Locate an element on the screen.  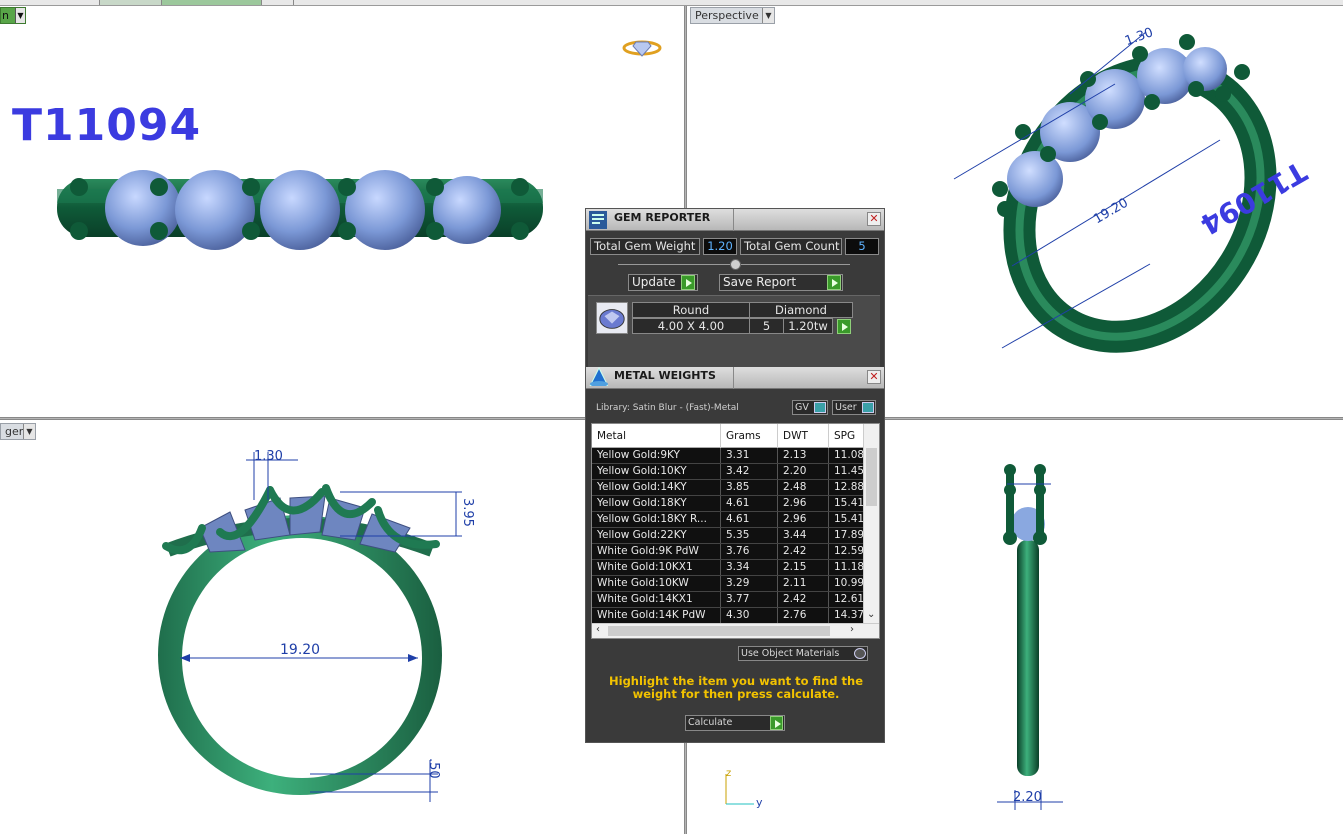
total-weight-value: 1.20 is located at coordinates (720, 246).